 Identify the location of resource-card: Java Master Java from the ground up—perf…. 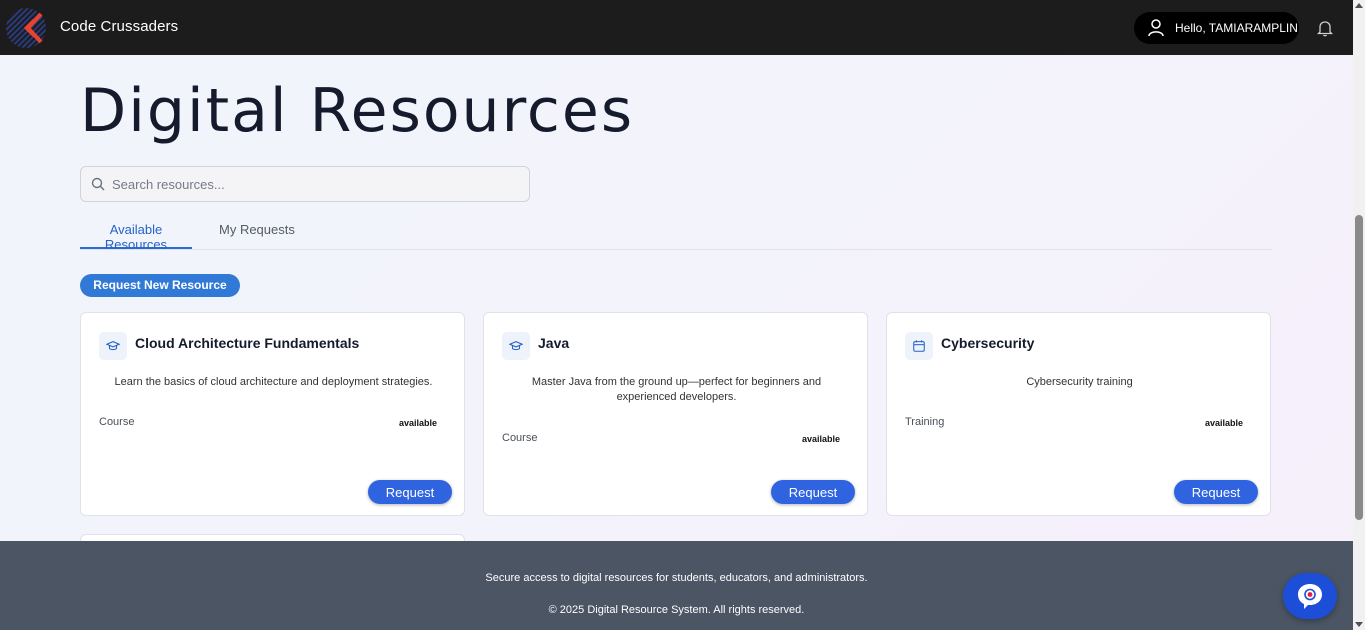
(675, 414).